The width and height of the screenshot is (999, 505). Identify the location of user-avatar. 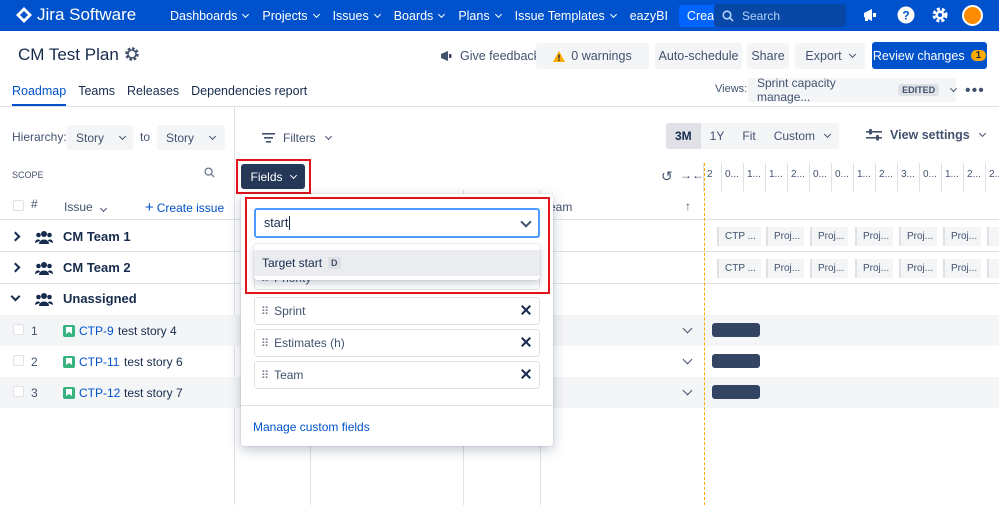
(972, 15).